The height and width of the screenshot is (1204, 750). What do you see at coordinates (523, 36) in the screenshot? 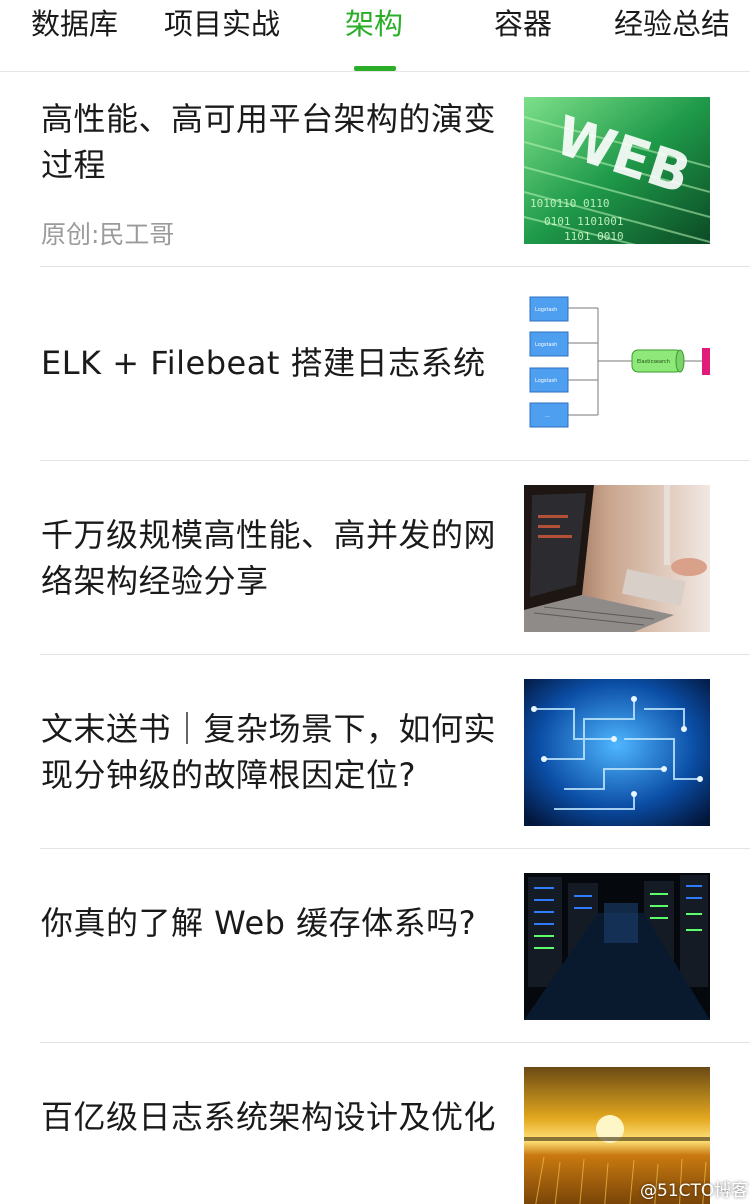
I see `tab-container: 容器` at bounding box center [523, 36].